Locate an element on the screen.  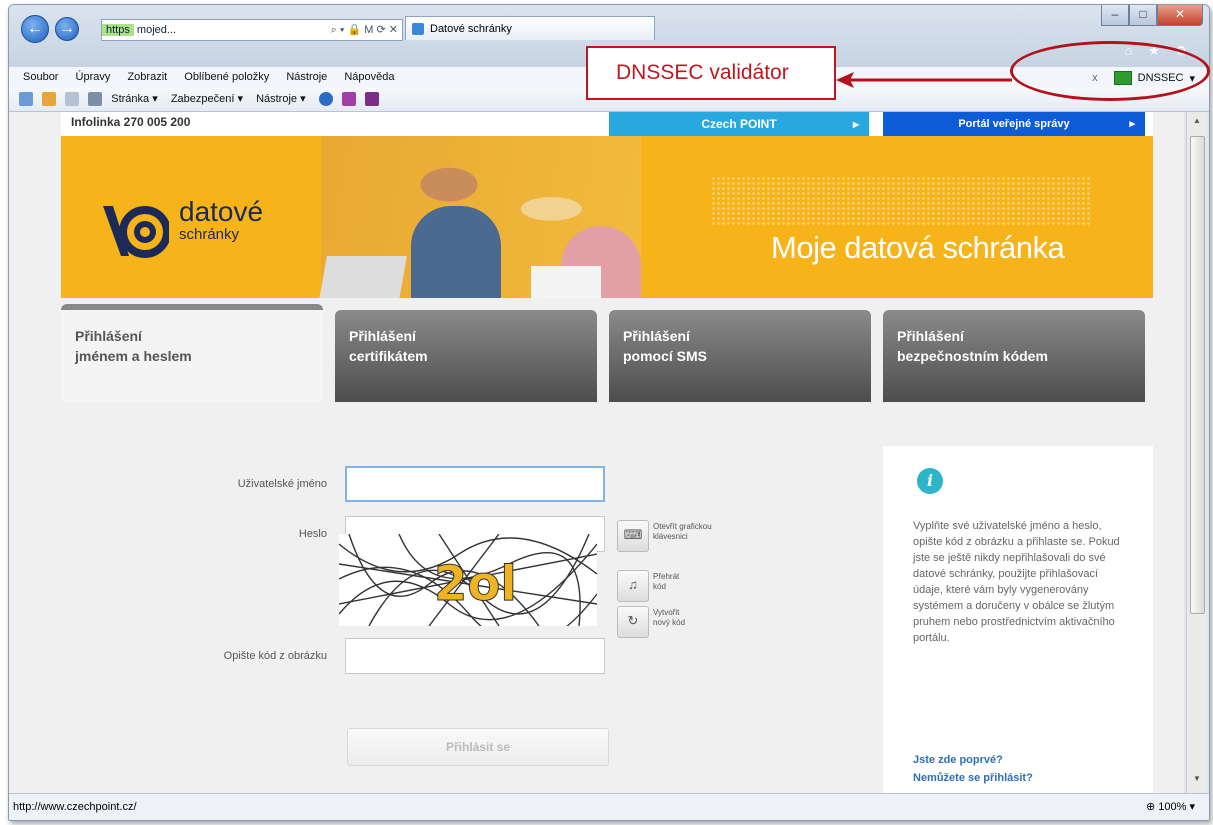
zoom-level: 100% is located at coordinates (1172, 807).